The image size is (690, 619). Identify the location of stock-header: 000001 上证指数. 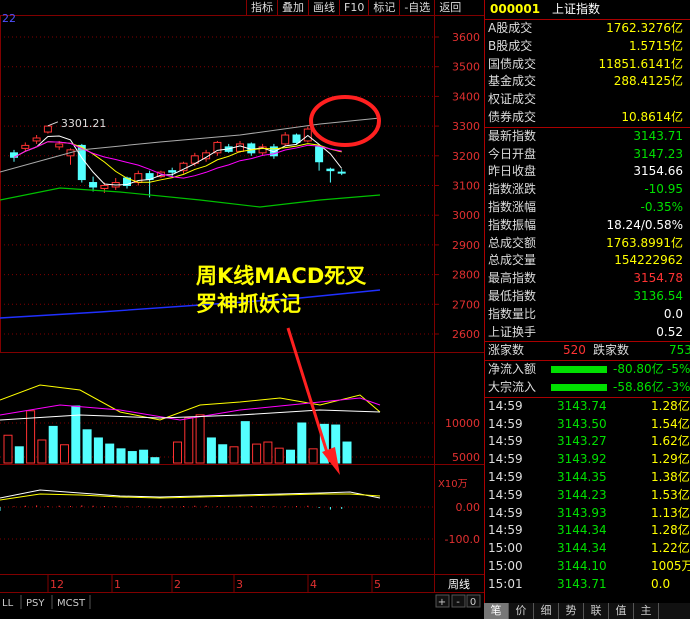
(587, 10).